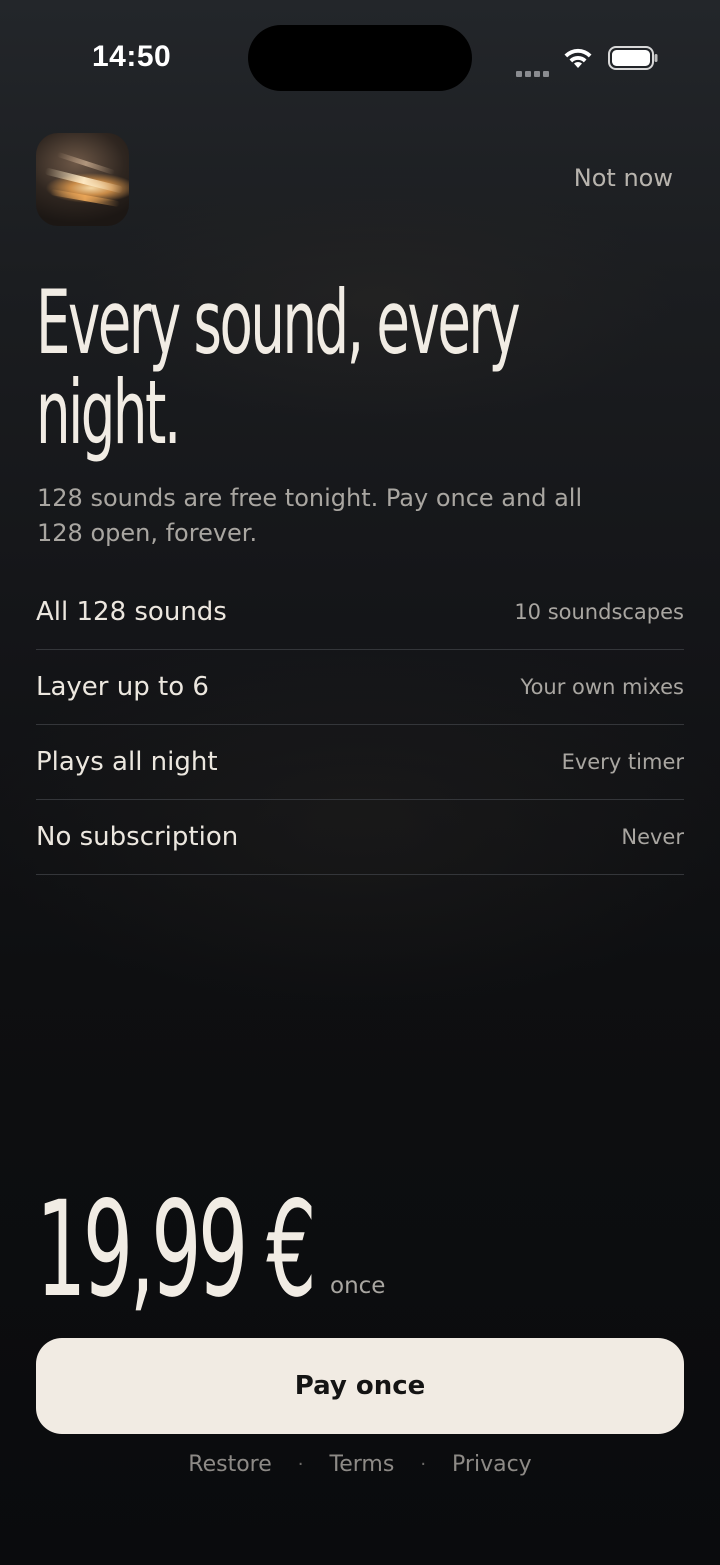  I want to click on footer-links: Restore · Terms · Privacy, so click(360, 1464).